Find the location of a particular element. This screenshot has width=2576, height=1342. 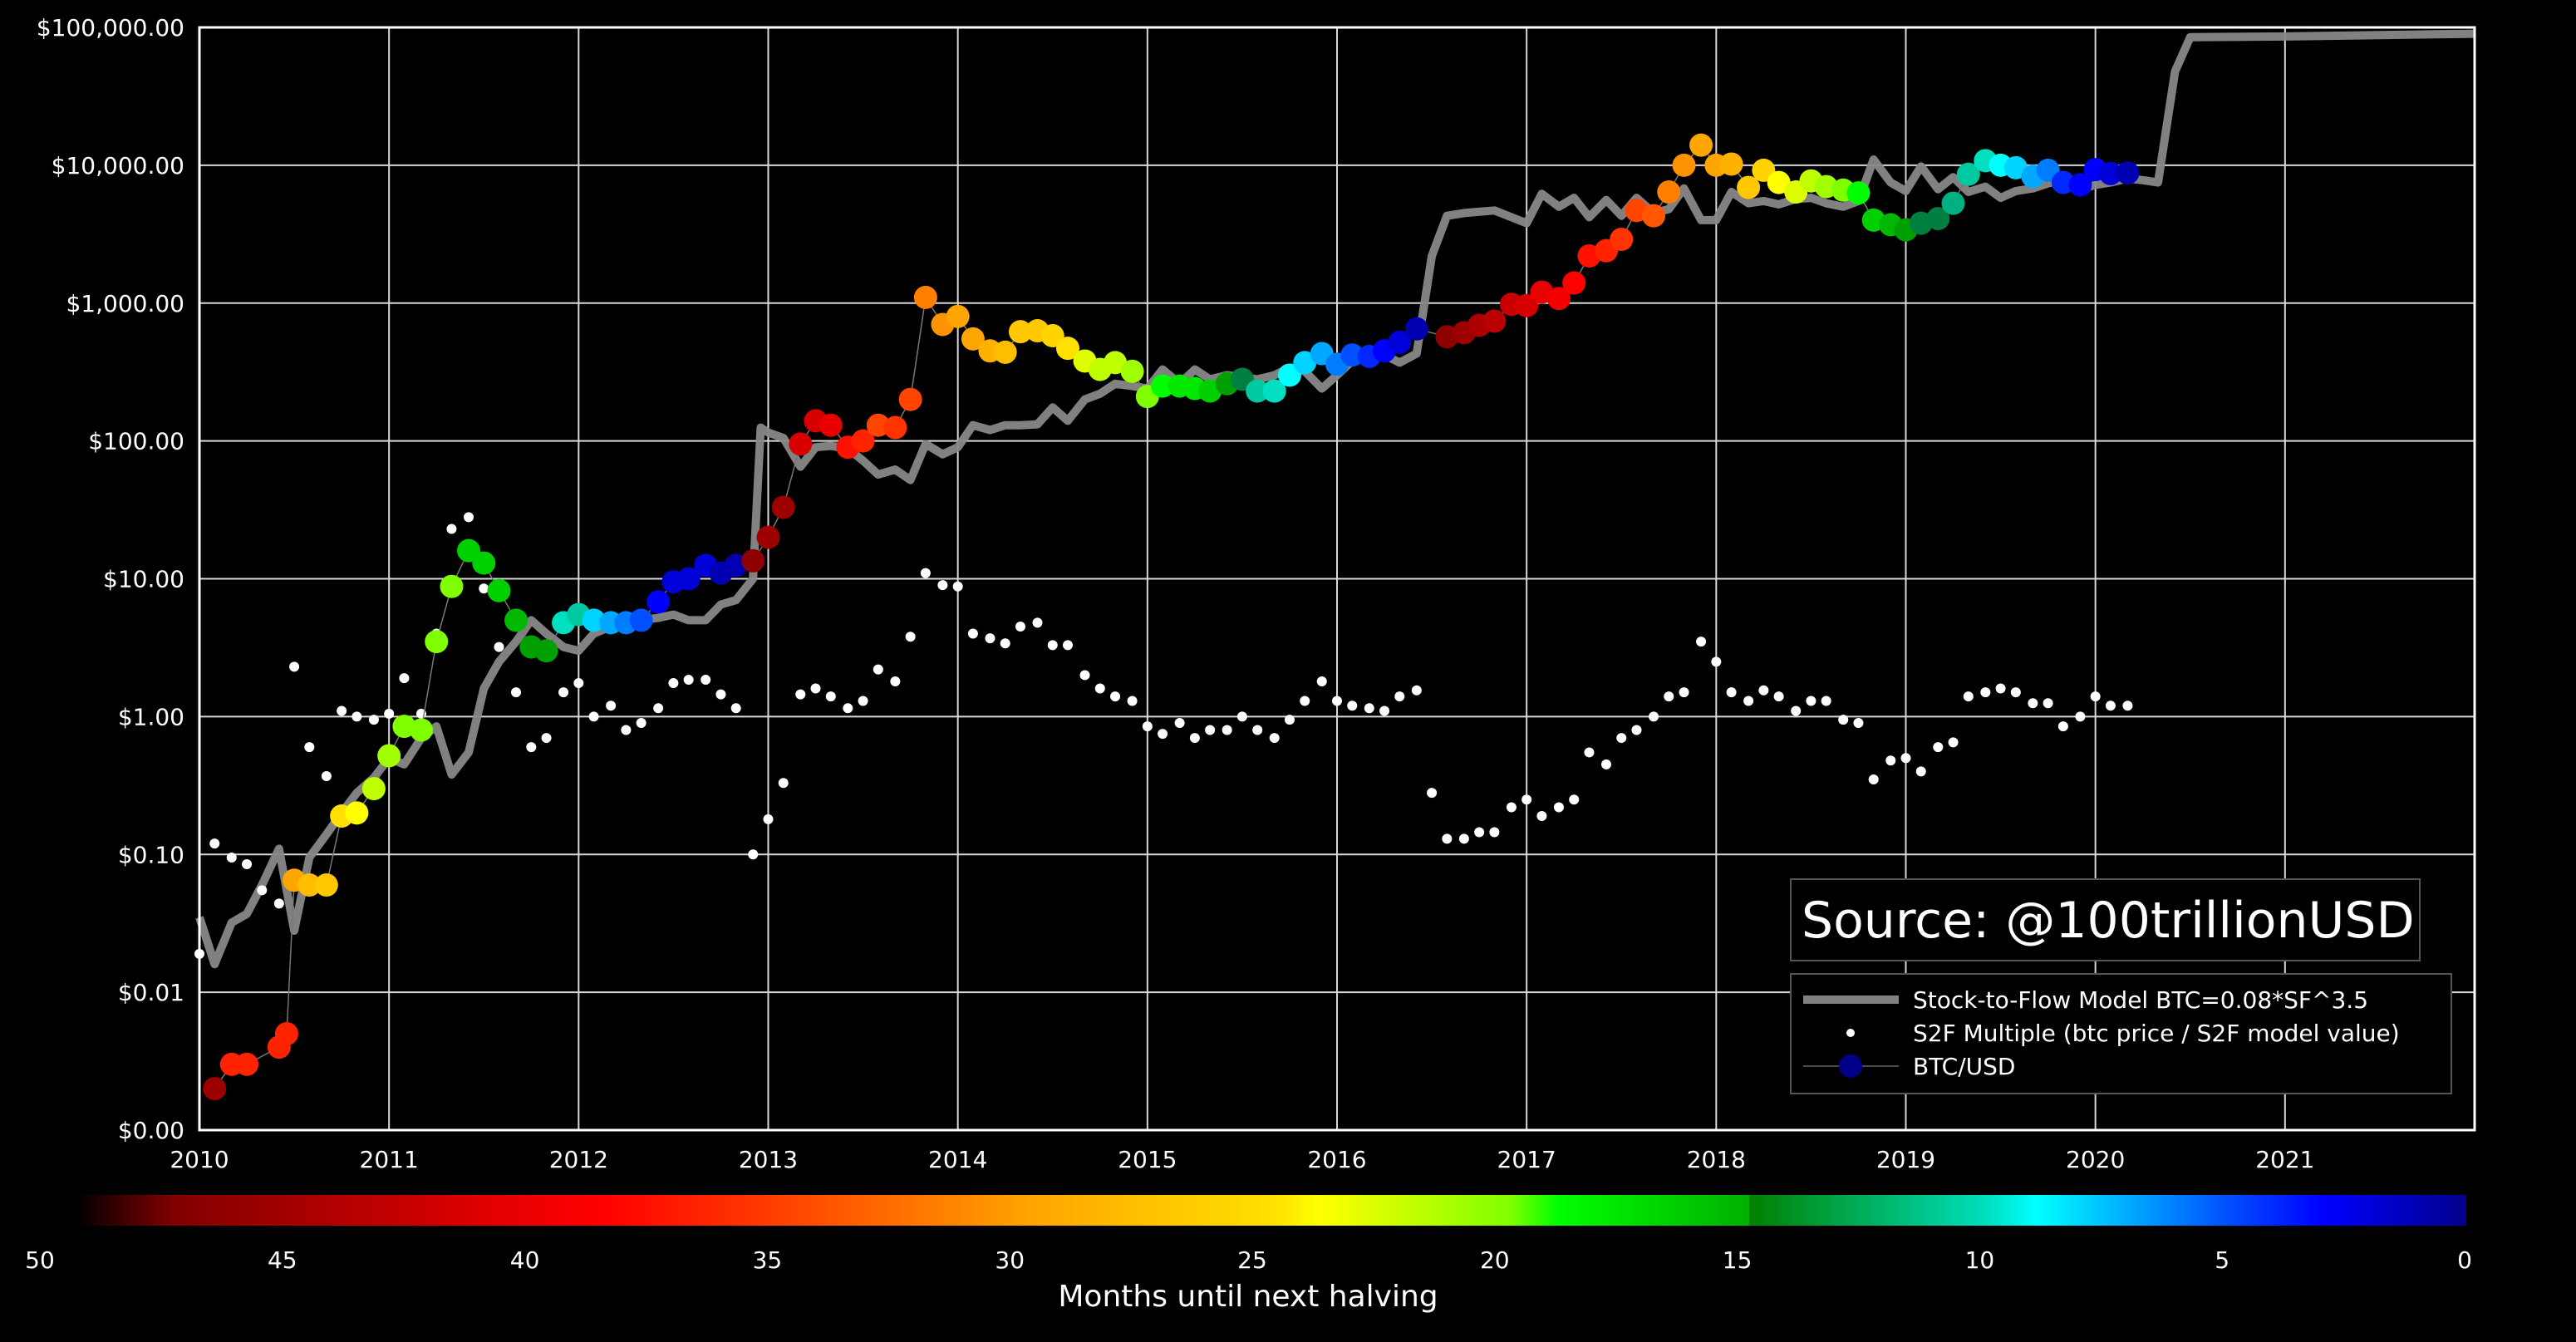

y-tick-label: $10,000.00 is located at coordinates (118, 165).